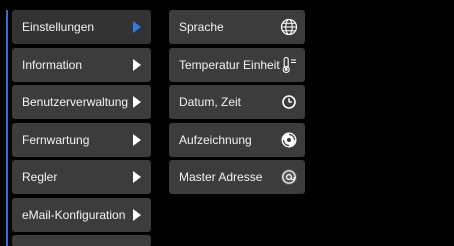 The height and width of the screenshot is (246, 454). What do you see at coordinates (201, 27) in the screenshot?
I see `submenu-item-label: Sprache` at bounding box center [201, 27].